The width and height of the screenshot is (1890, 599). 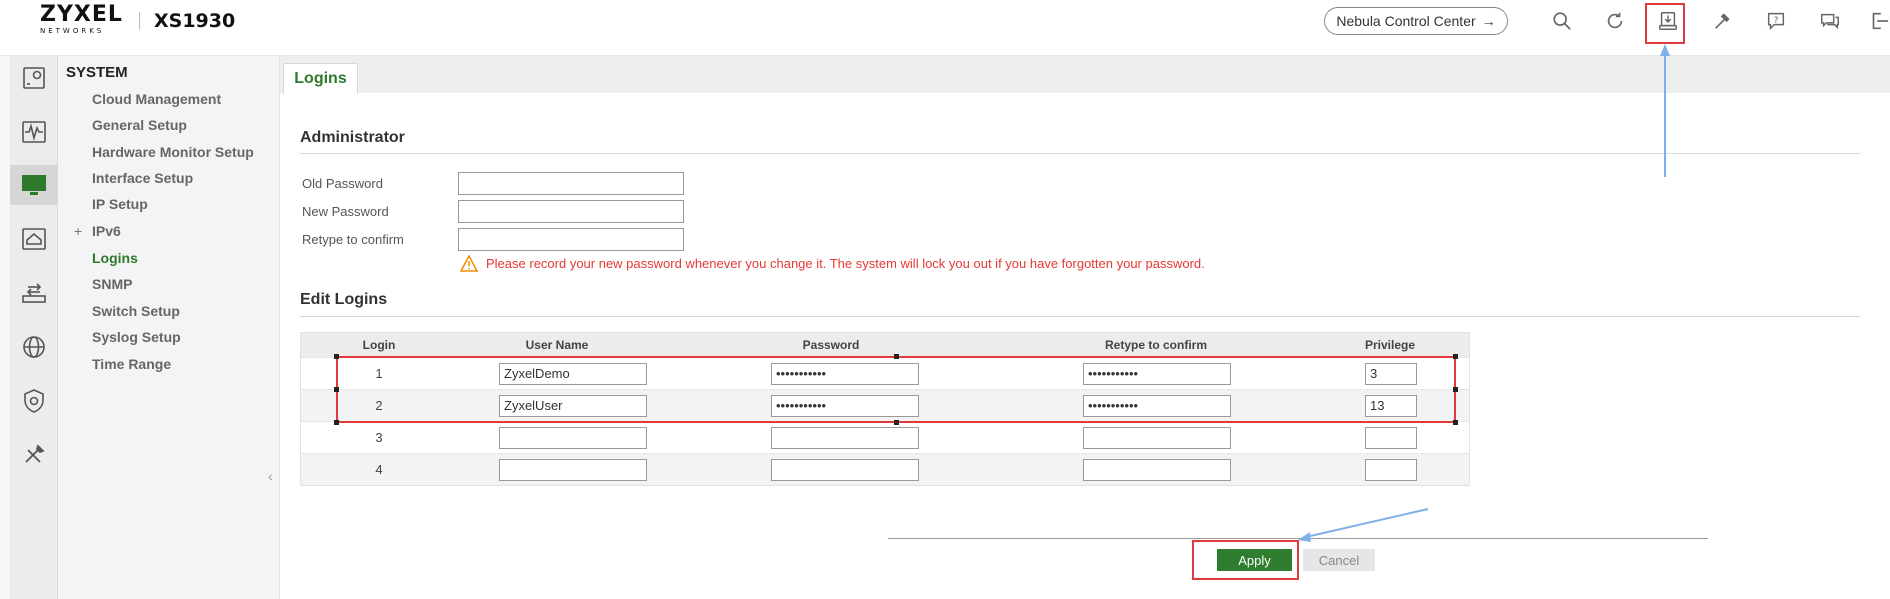 I want to click on table-row: 3, so click(x=885, y=437).